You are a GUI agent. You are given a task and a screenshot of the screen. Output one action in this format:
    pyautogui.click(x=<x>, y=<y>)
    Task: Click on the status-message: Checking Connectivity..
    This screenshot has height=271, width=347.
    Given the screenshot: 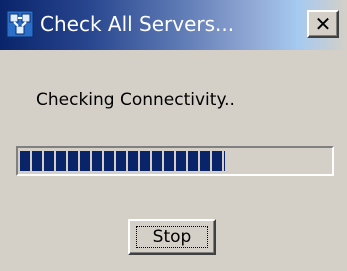 What is the action you would take?
    pyautogui.click(x=135, y=100)
    